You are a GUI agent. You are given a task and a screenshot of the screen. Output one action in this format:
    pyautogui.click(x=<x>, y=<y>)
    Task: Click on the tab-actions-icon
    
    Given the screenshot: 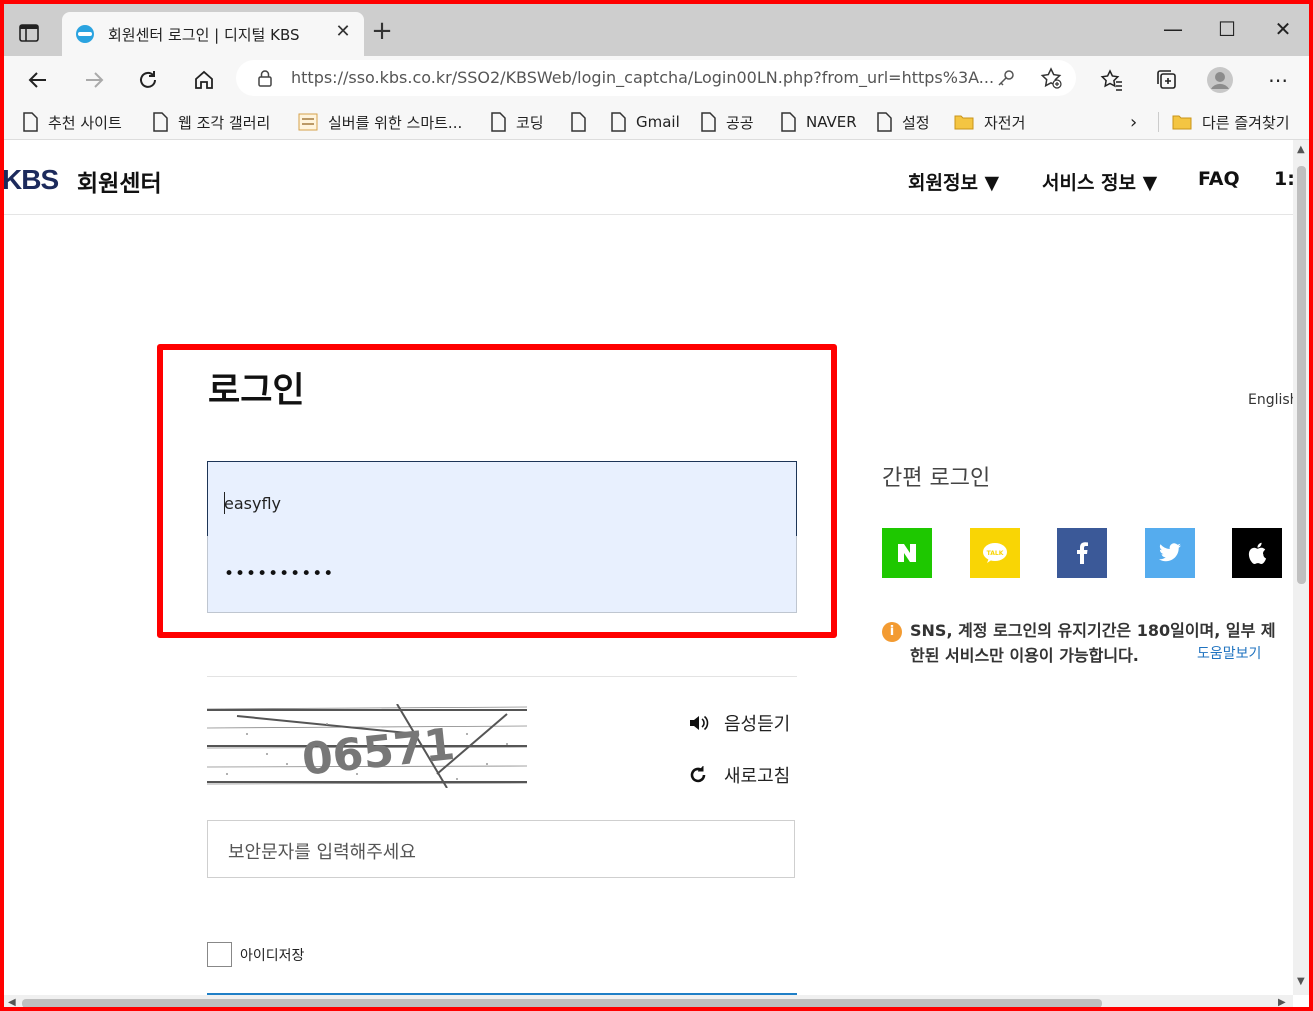 What is the action you would take?
    pyautogui.click(x=29, y=33)
    